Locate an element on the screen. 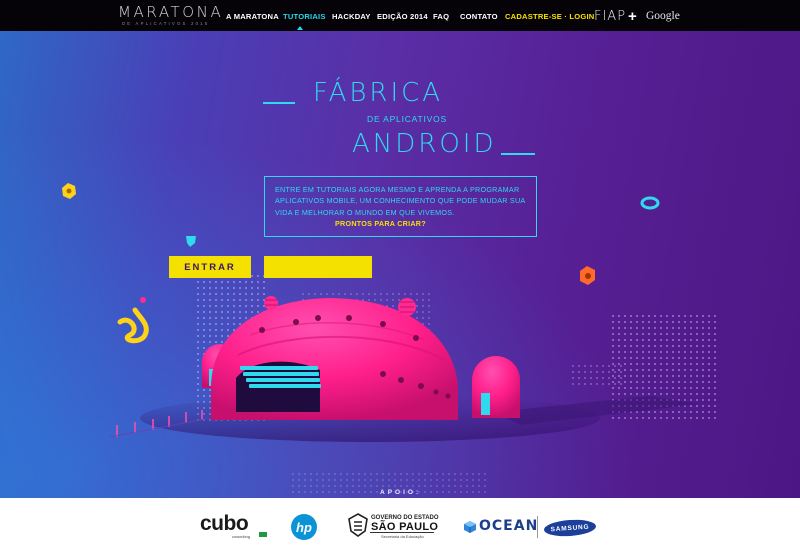 The image size is (800, 557). maratona-logo: MARATONA DE APLICATIVOS 2015 is located at coordinates (170, 16).